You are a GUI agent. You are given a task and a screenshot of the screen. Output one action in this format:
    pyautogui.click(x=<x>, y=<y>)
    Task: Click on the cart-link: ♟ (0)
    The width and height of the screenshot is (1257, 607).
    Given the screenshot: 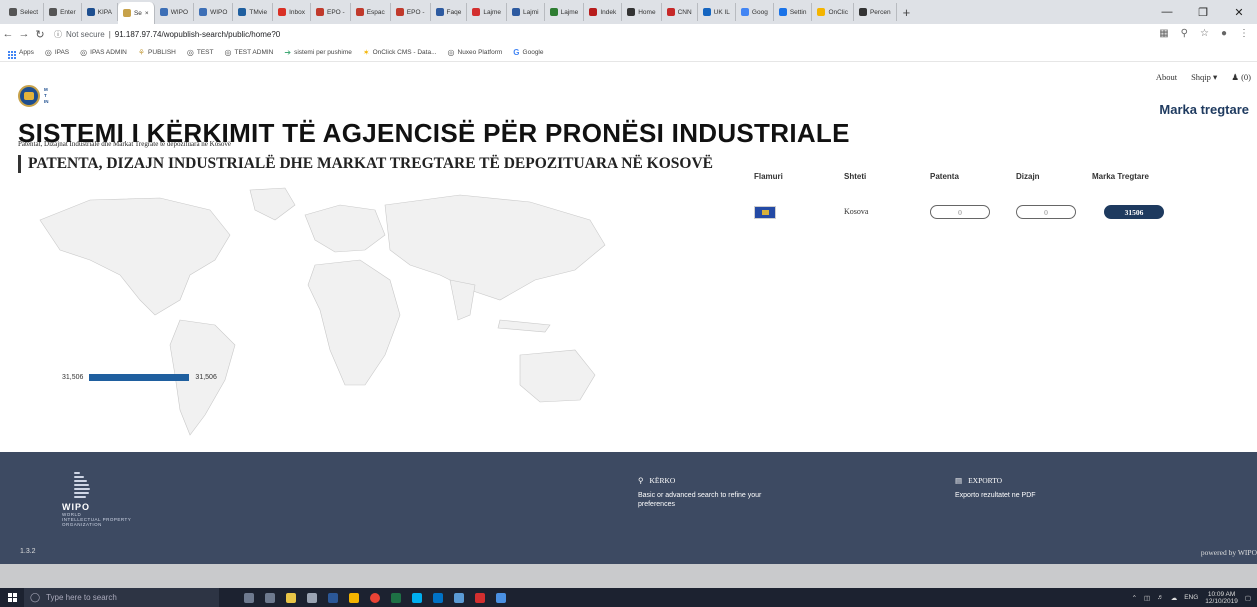 What is the action you would take?
    pyautogui.click(x=1241, y=77)
    